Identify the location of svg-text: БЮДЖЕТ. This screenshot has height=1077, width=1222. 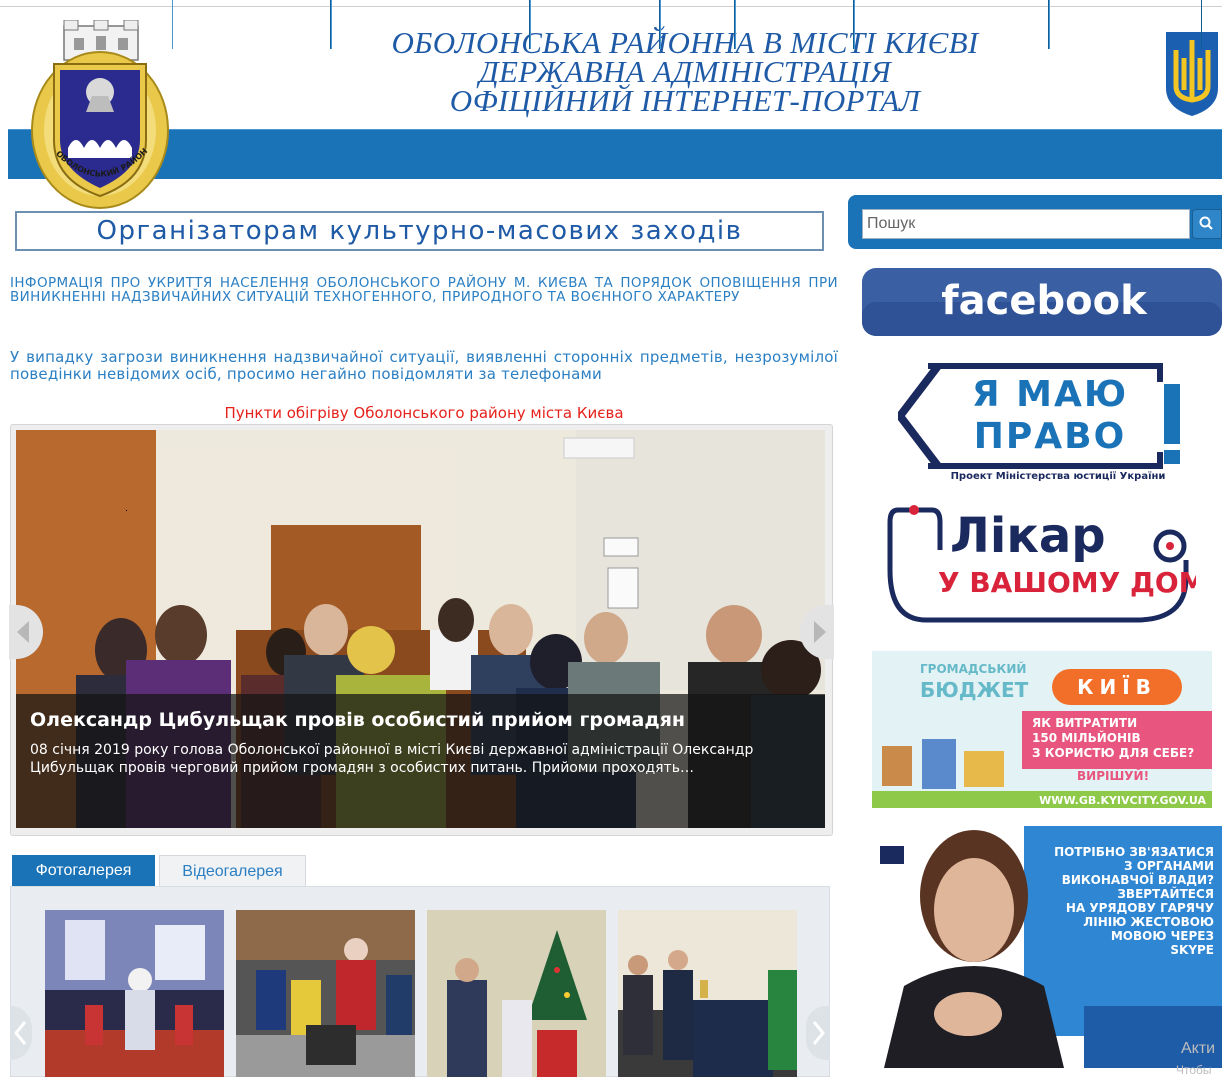
(974, 690).